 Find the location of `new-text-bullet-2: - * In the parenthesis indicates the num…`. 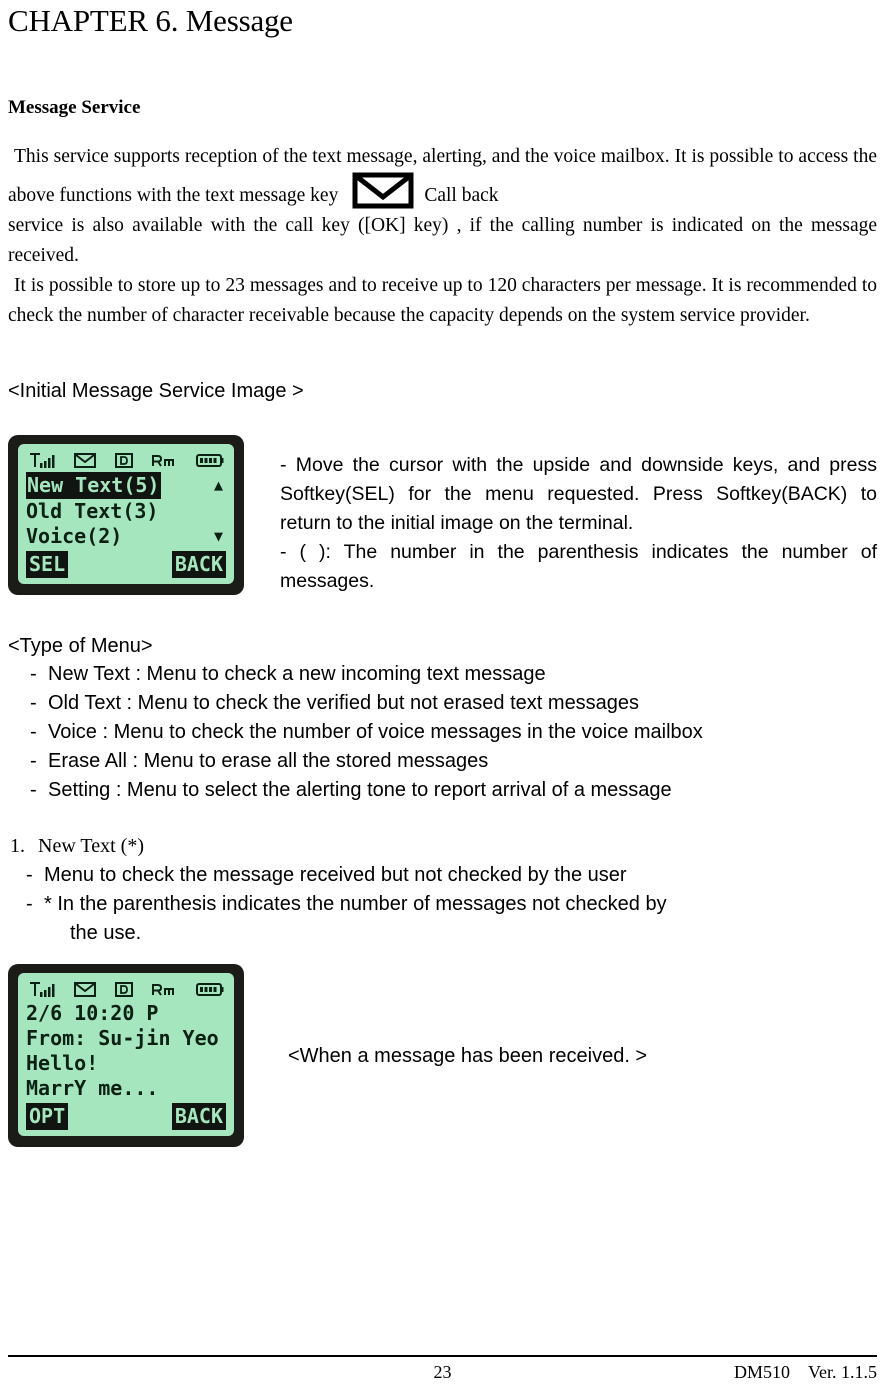

new-text-bullet-2: - * In the parenthesis indicates the num… is located at coordinates (442, 904).